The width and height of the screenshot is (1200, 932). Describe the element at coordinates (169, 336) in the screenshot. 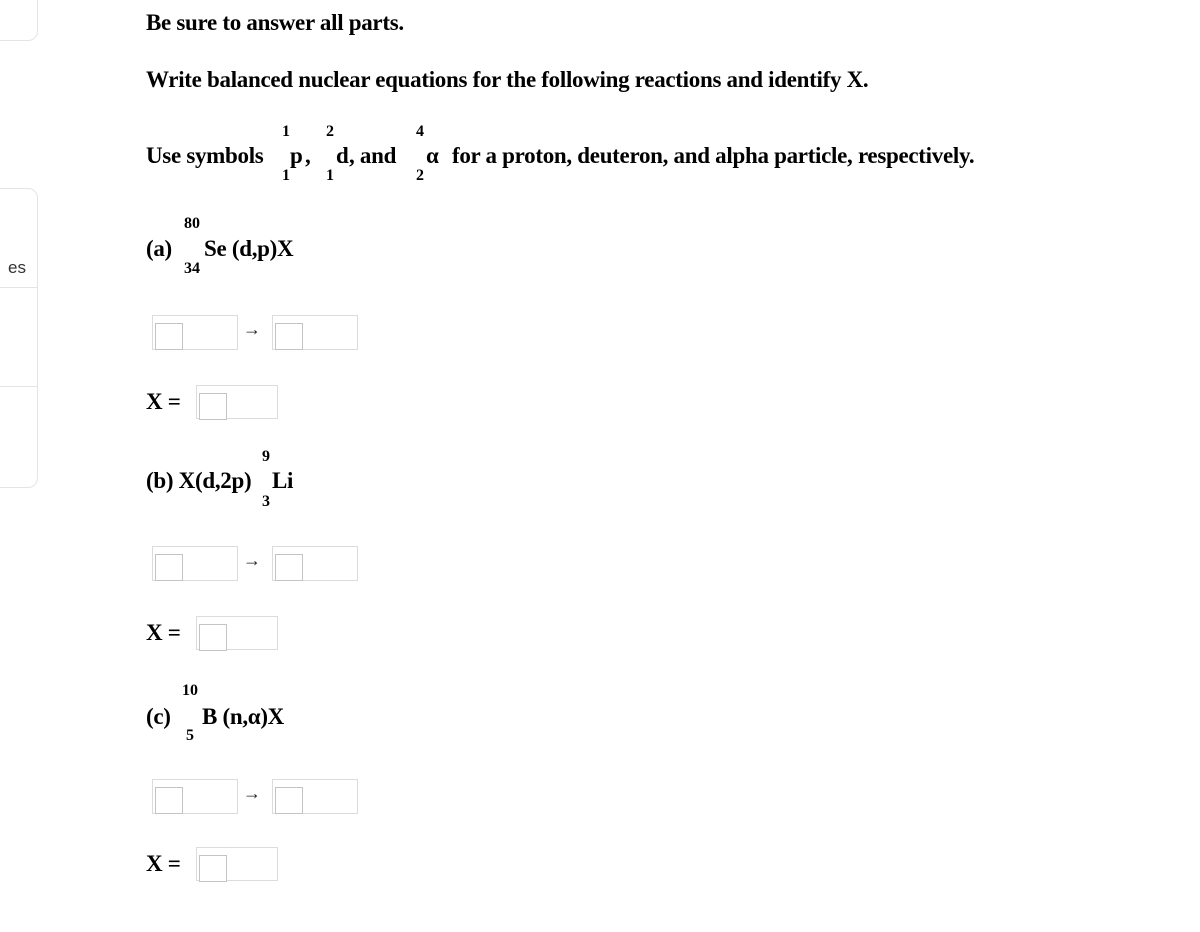

I see `part-a-reactant-template-slot` at that location.